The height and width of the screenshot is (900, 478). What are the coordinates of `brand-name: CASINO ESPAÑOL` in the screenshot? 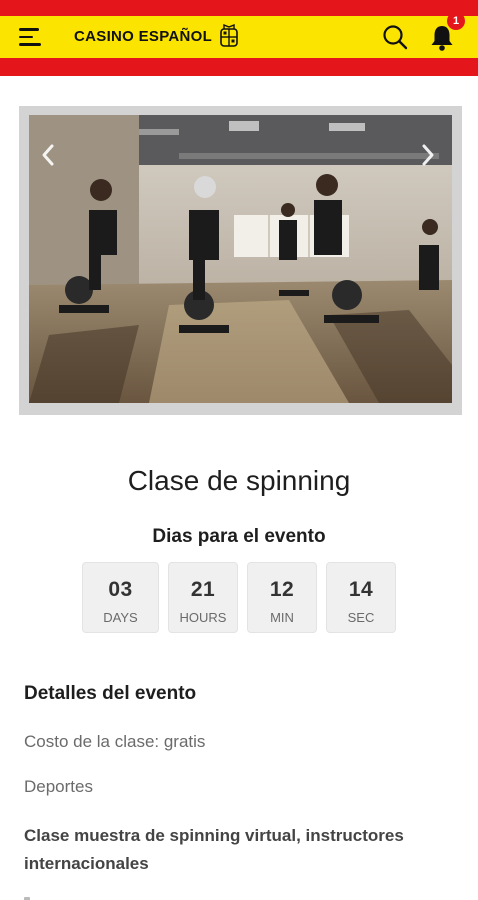 It's located at (143, 36).